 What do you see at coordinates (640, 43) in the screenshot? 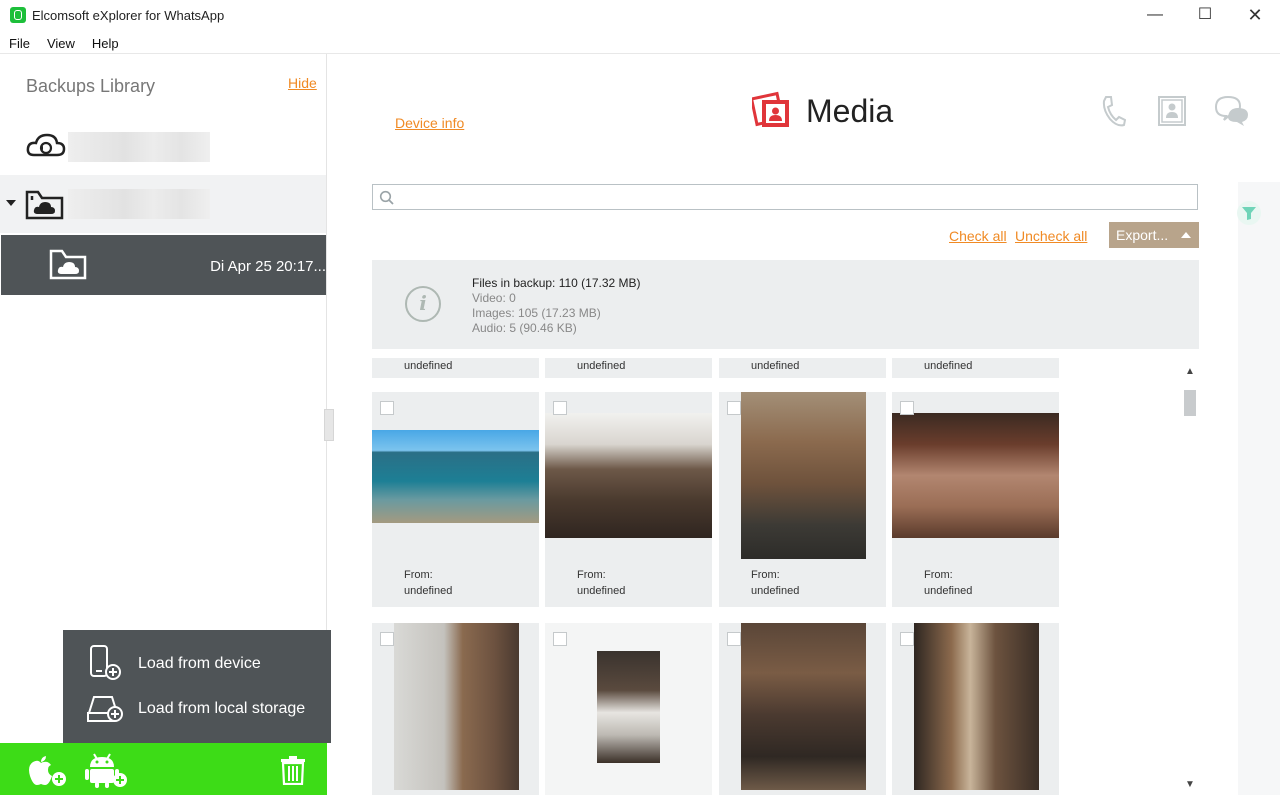
I see `menu-bar: File View Help` at bounding box center [640, 43].